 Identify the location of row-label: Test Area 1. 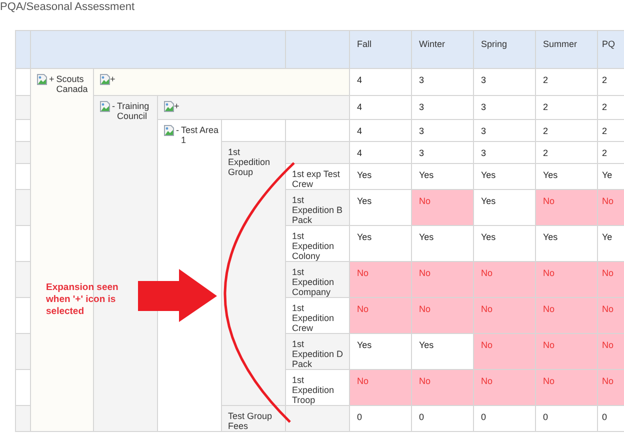
(200, 135).